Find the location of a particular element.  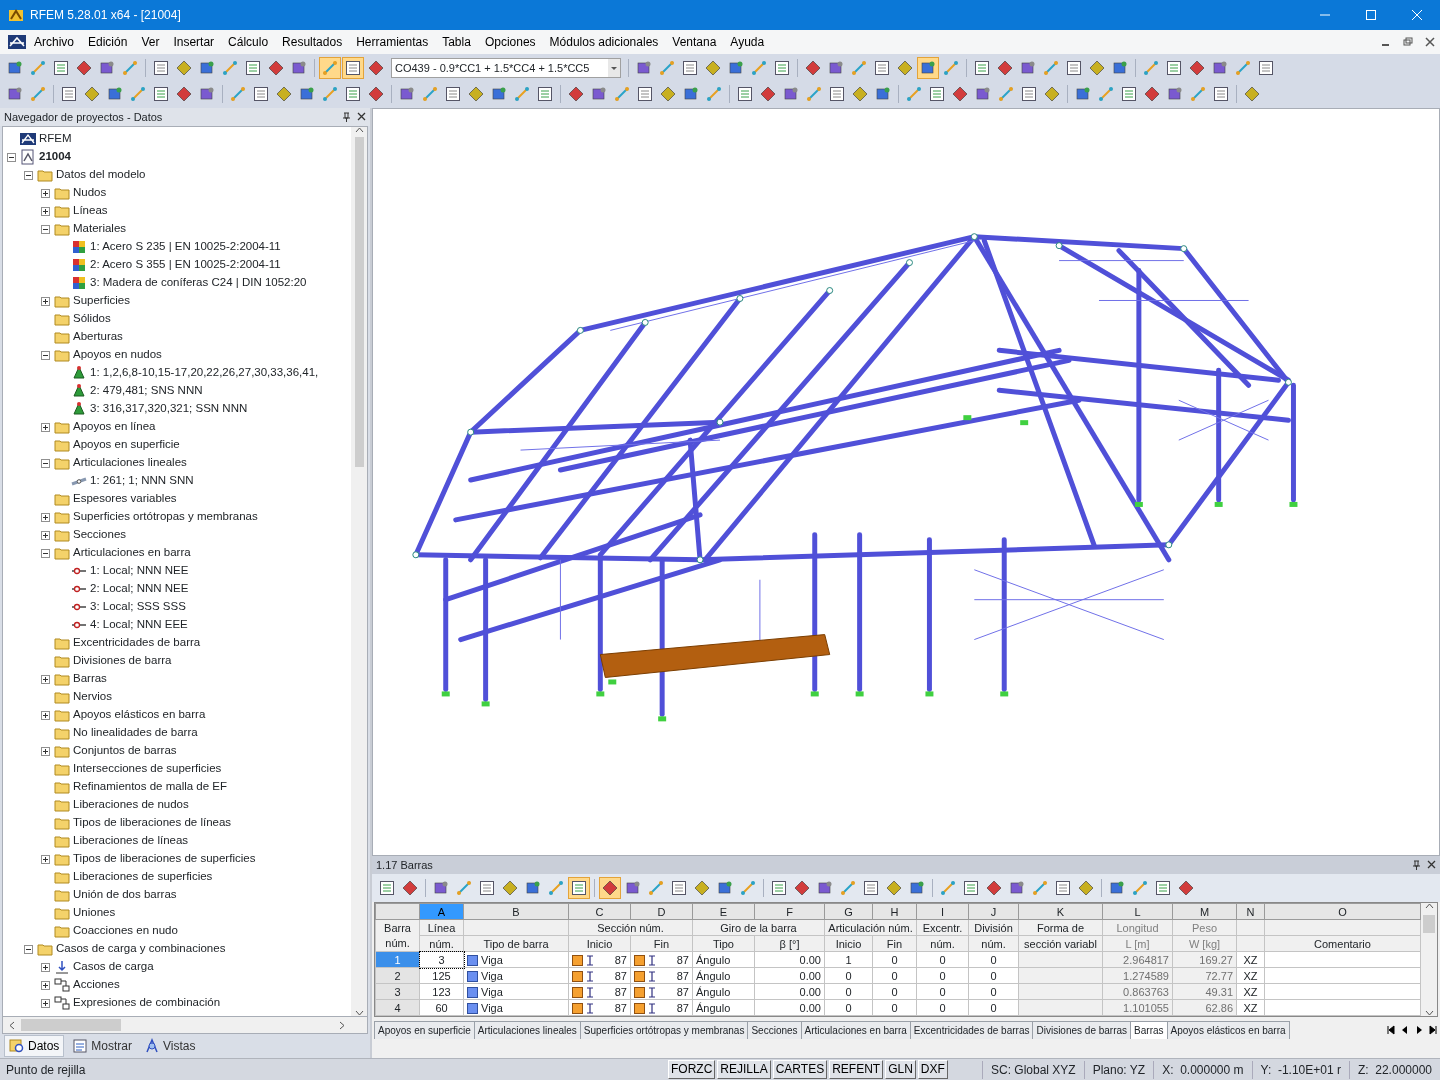

tree-item: Sólidos is located at coordinates (92, 319).